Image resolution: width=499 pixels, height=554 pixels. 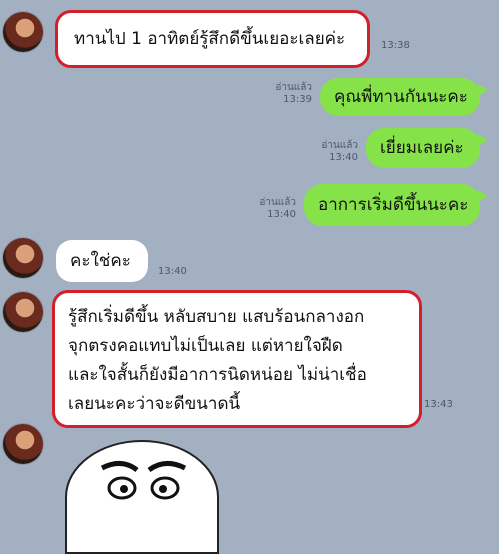 What do you see at coordinates (297, 99) in the screenshot?
I see `message-time: 13:39` at bounding box center [297, 99].